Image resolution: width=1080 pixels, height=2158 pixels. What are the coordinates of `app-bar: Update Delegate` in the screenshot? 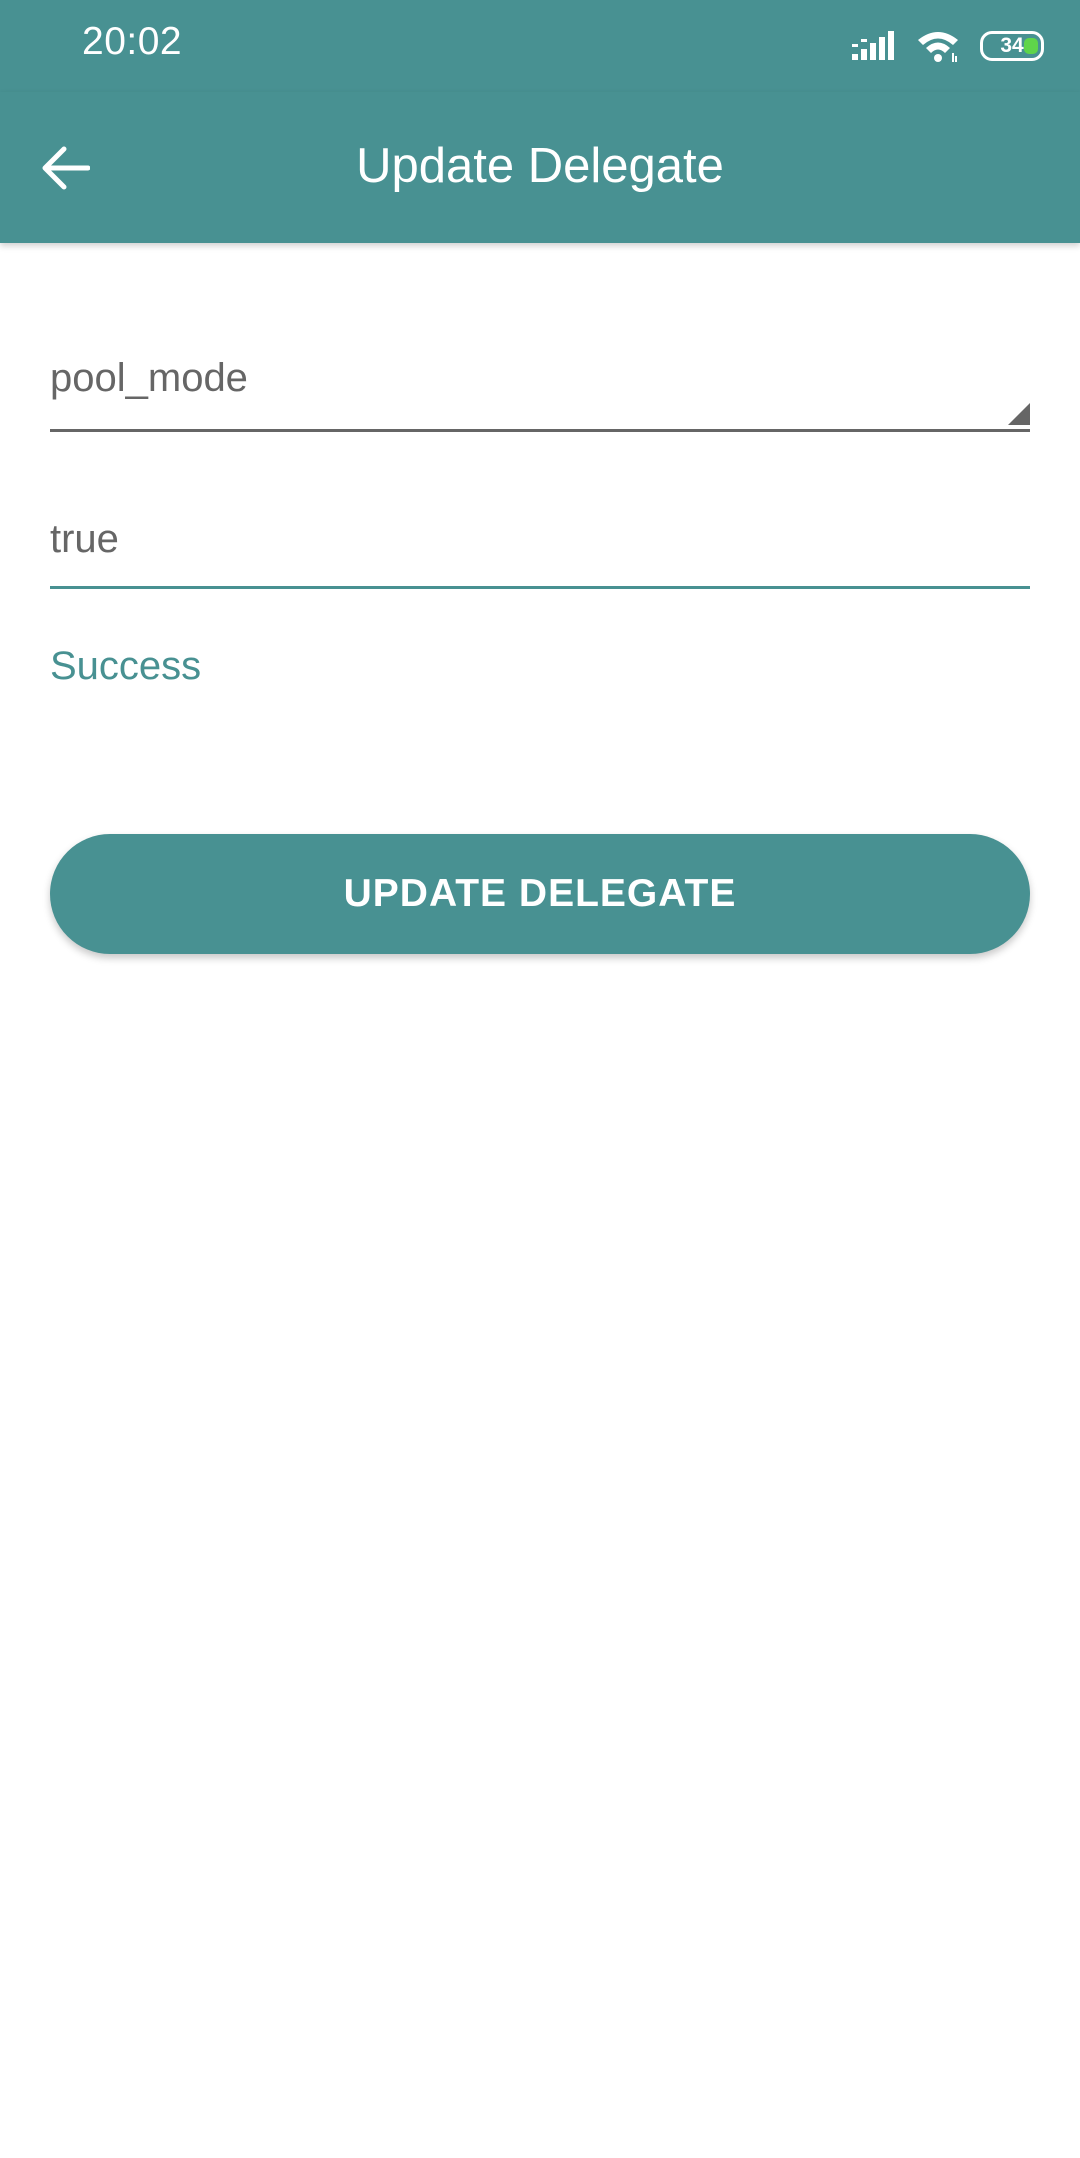 It's located at (540, 167).